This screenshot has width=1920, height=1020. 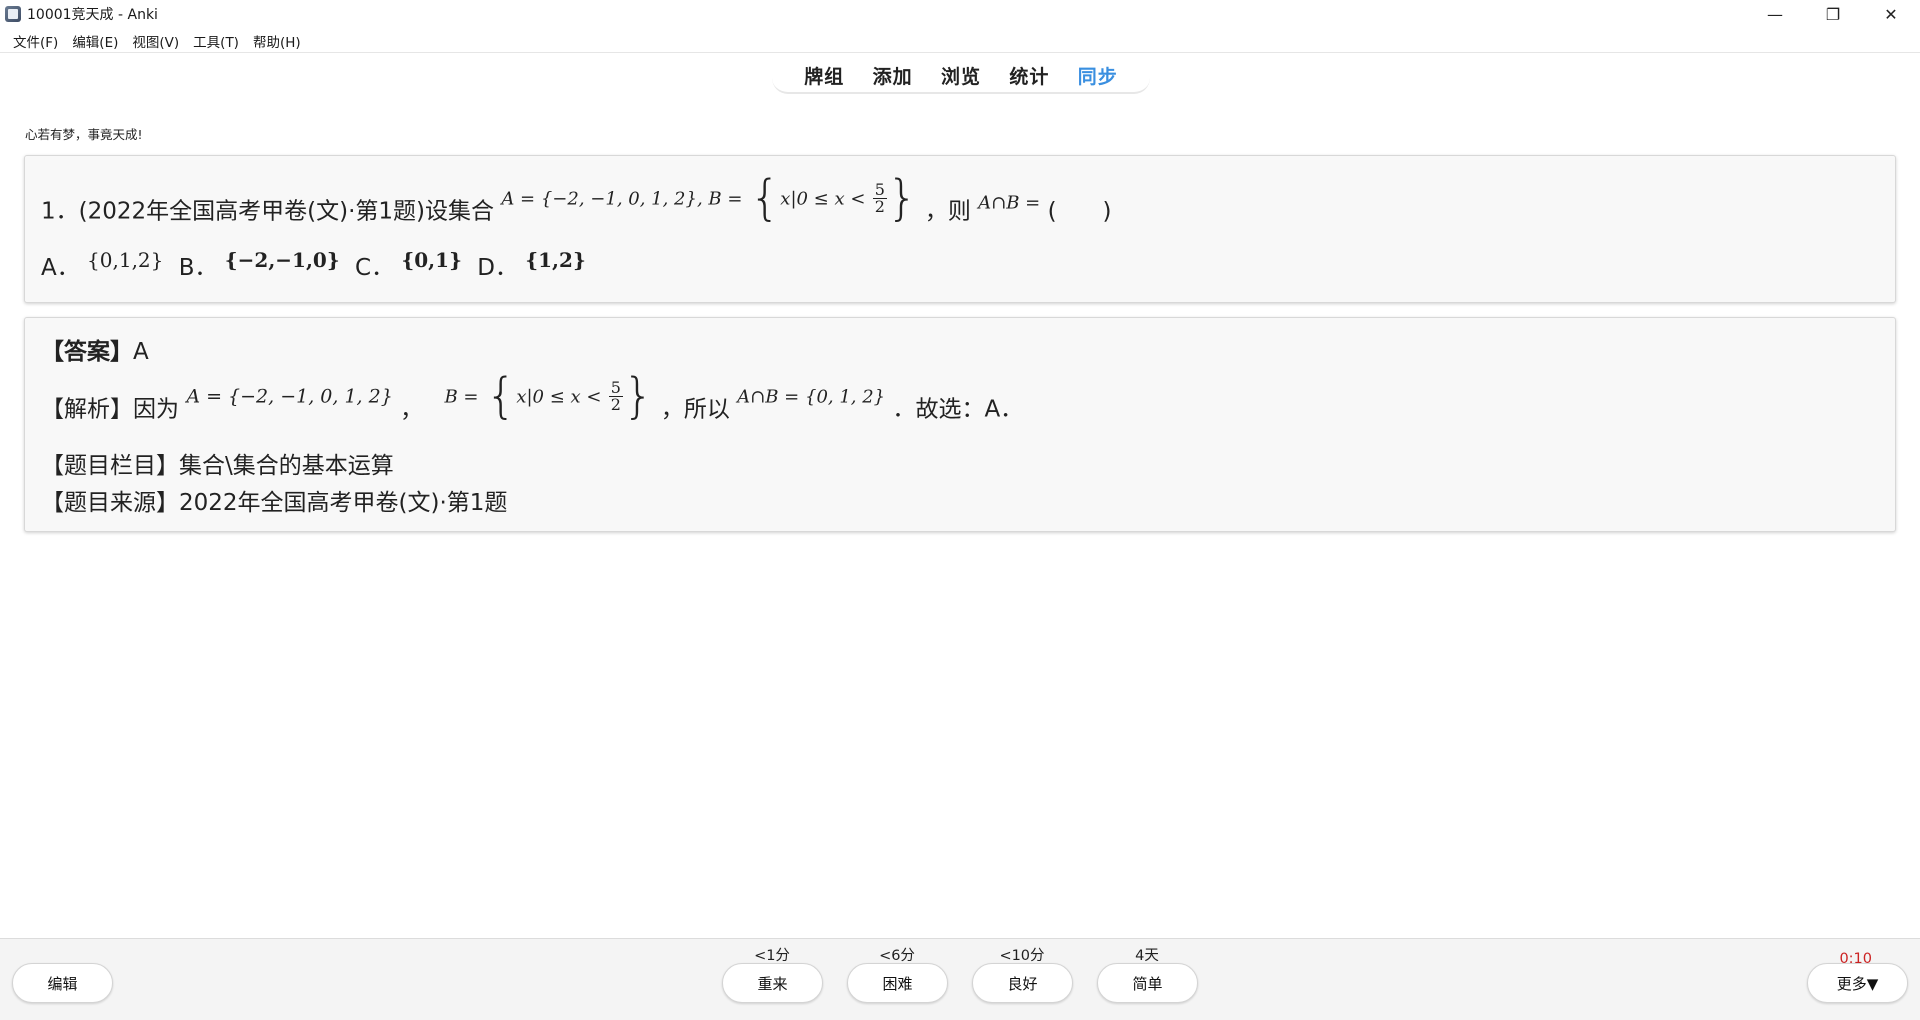 I want to click on review-bottom-bar: 编辑 <1分 重来 <6分 困难 <10分 良好 4天 简单 0:10 更多▼, so click(x=960, y=979).